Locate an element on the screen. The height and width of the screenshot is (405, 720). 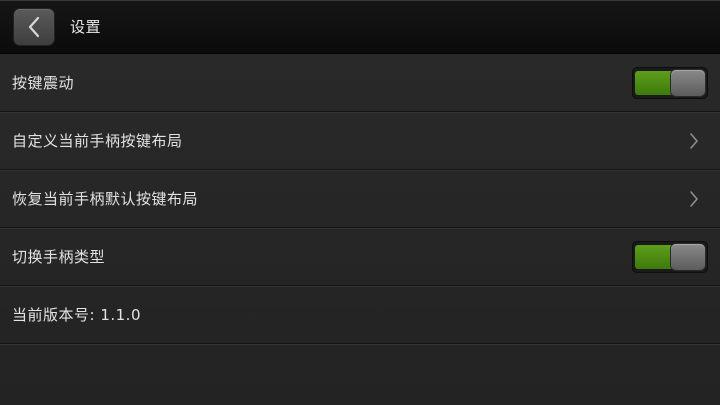
setting-row-version: 当前版本号: 1.1.0 is located at coordinates (360, 315).